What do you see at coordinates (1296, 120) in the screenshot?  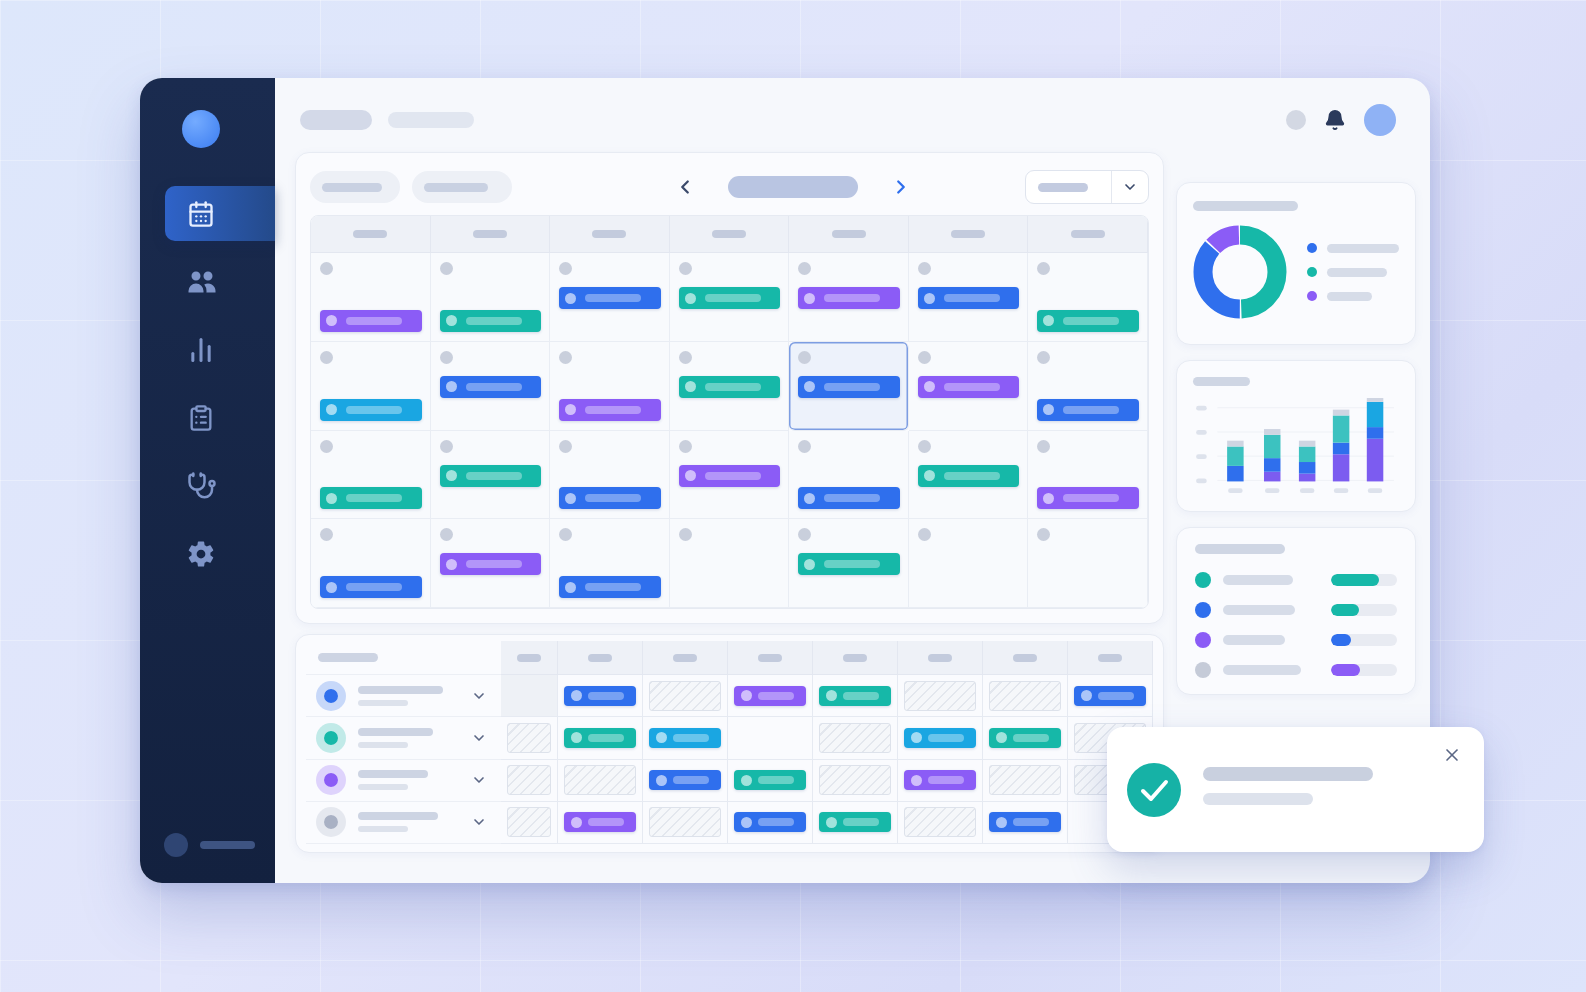 I see `placeholder-icon` at bounding box center [1296, 120].